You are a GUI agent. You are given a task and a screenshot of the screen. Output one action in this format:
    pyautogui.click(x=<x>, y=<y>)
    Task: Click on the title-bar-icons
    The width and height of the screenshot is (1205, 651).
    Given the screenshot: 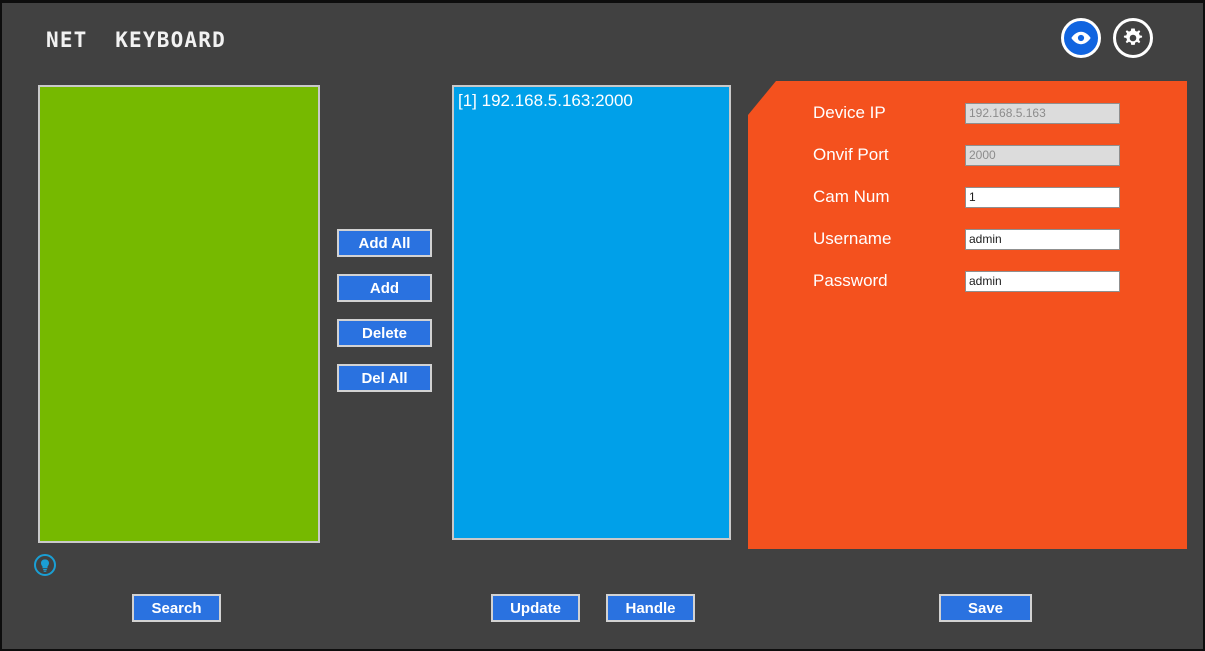 What is the action you would take?
    pyautogui.click(x=1107, y=38)
    